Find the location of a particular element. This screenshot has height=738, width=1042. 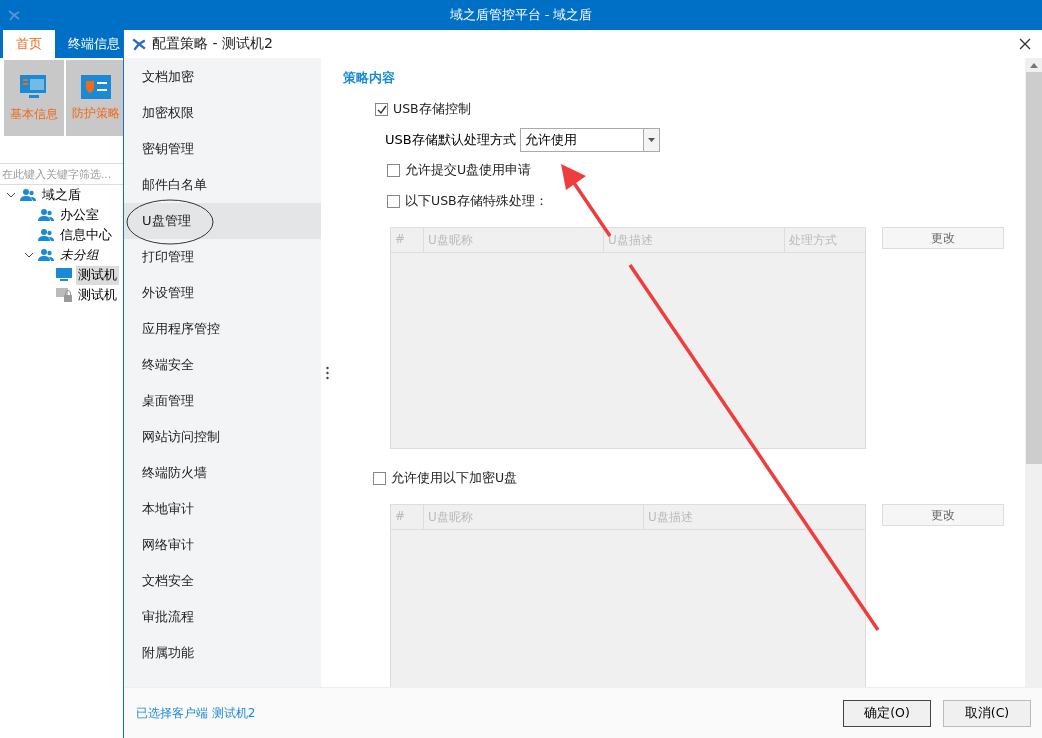

splitter-handle-icon is located at coordinates (327, 372).